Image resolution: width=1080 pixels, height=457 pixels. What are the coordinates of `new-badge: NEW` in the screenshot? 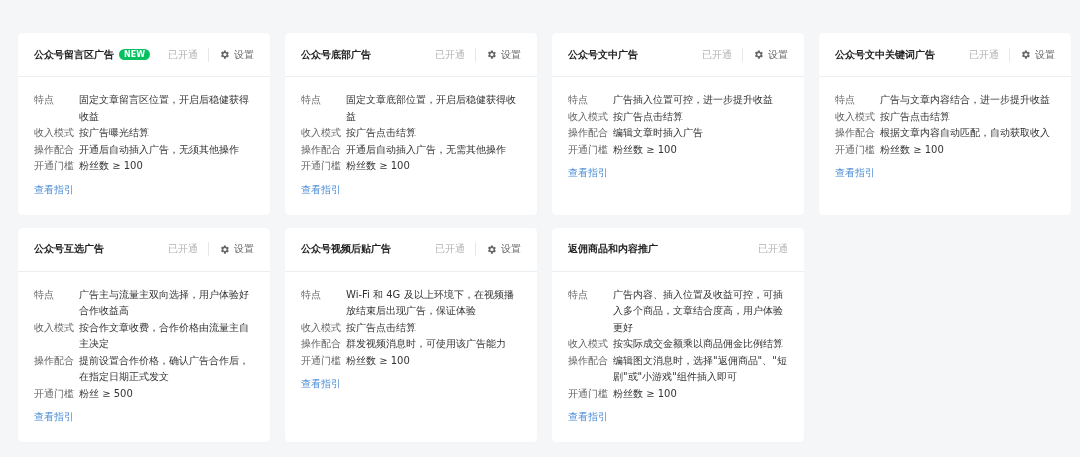 It's located at (134, 54).